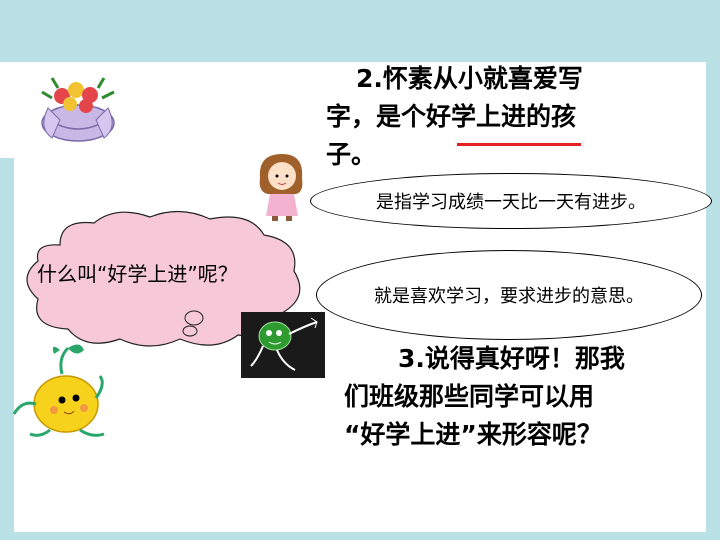  What do you see at coordinates (78, 109) in the screenshot?
I see `flower-basket-image` at bounding box center [78, 109].